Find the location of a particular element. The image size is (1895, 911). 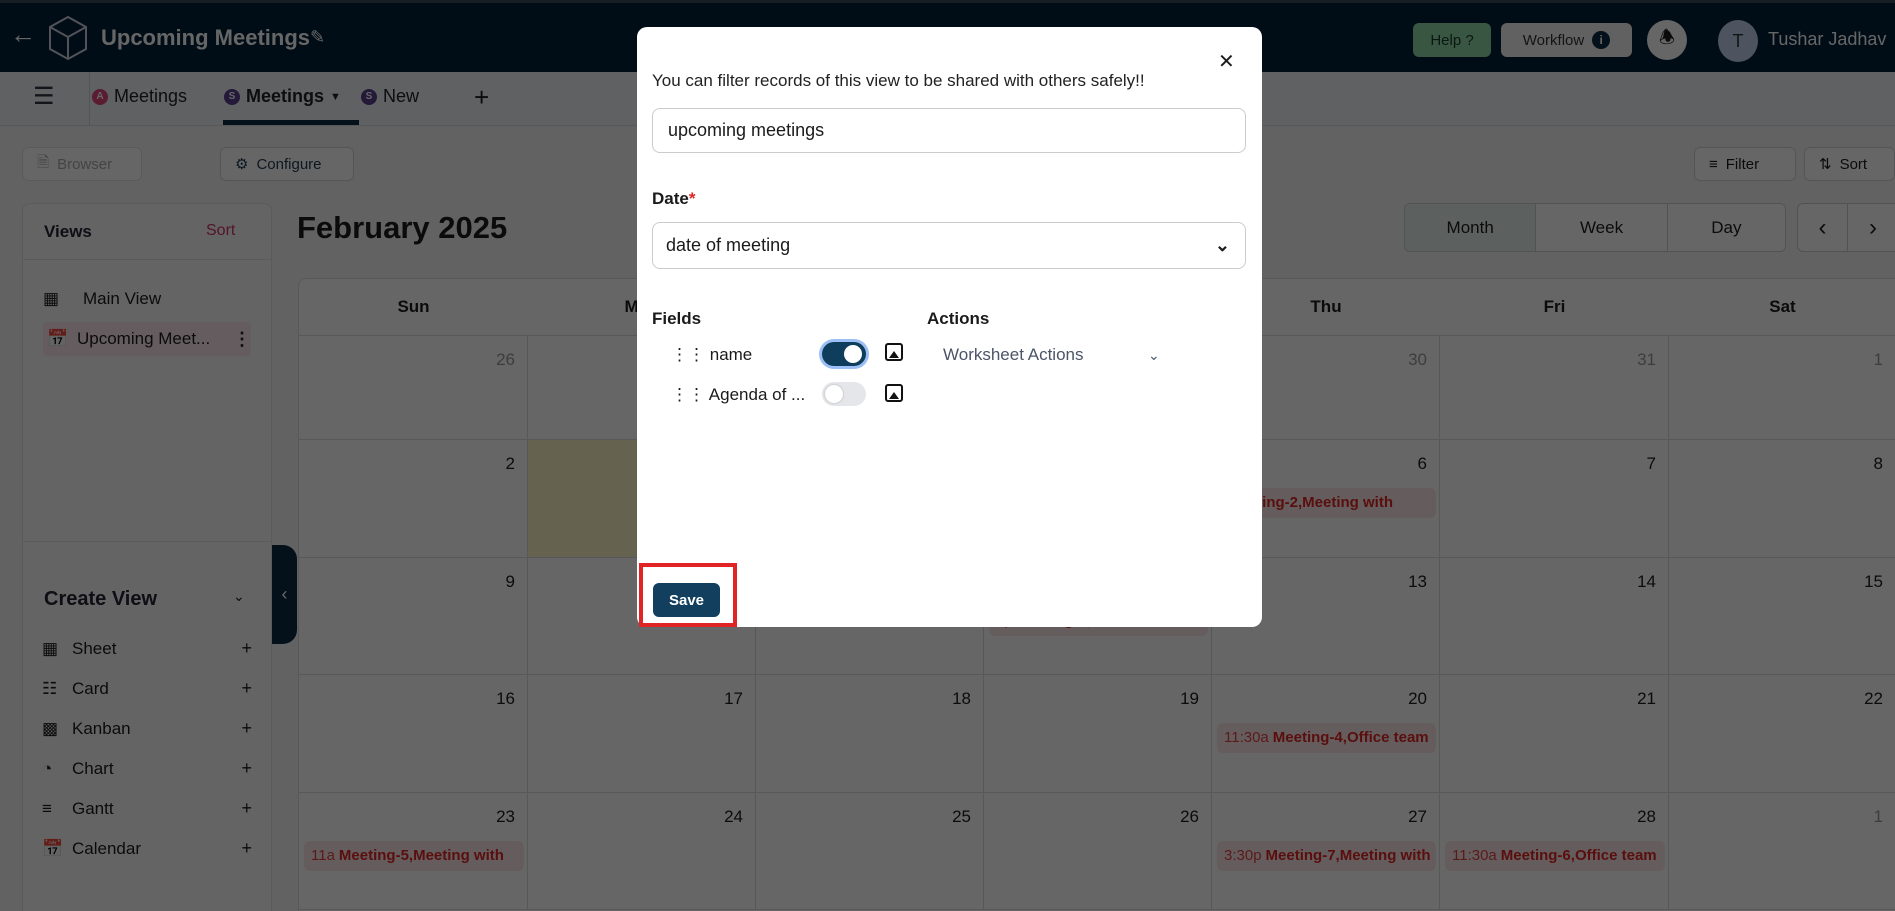

day-cell: 23 11a Meeting-5,Meeting with is located at coordinates (413, 851).